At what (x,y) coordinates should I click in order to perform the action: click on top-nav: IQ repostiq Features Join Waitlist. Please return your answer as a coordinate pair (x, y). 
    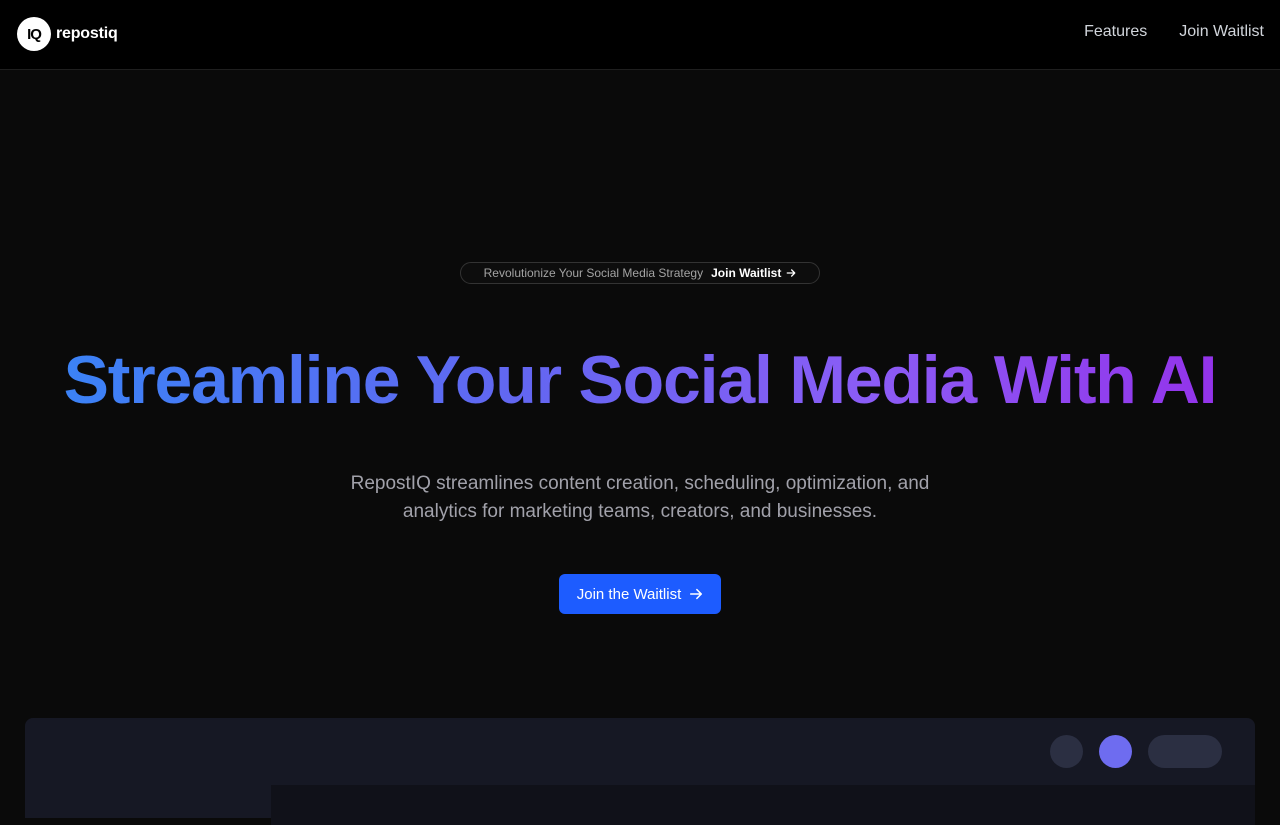
    Looking at the image, I should click on (640, 35).